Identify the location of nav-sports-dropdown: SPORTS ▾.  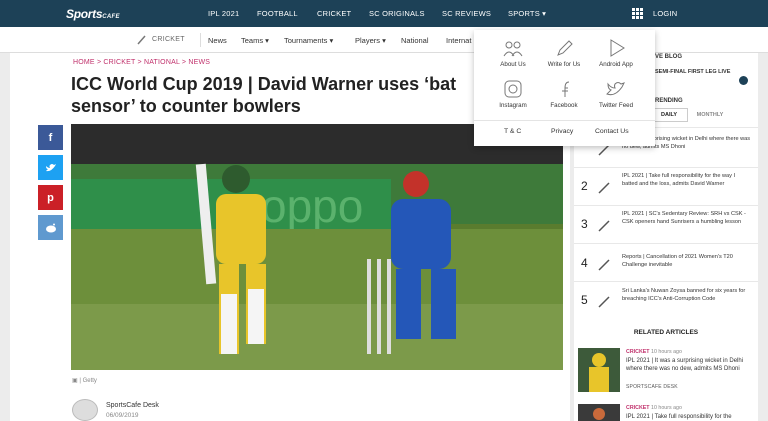
(527, 13).